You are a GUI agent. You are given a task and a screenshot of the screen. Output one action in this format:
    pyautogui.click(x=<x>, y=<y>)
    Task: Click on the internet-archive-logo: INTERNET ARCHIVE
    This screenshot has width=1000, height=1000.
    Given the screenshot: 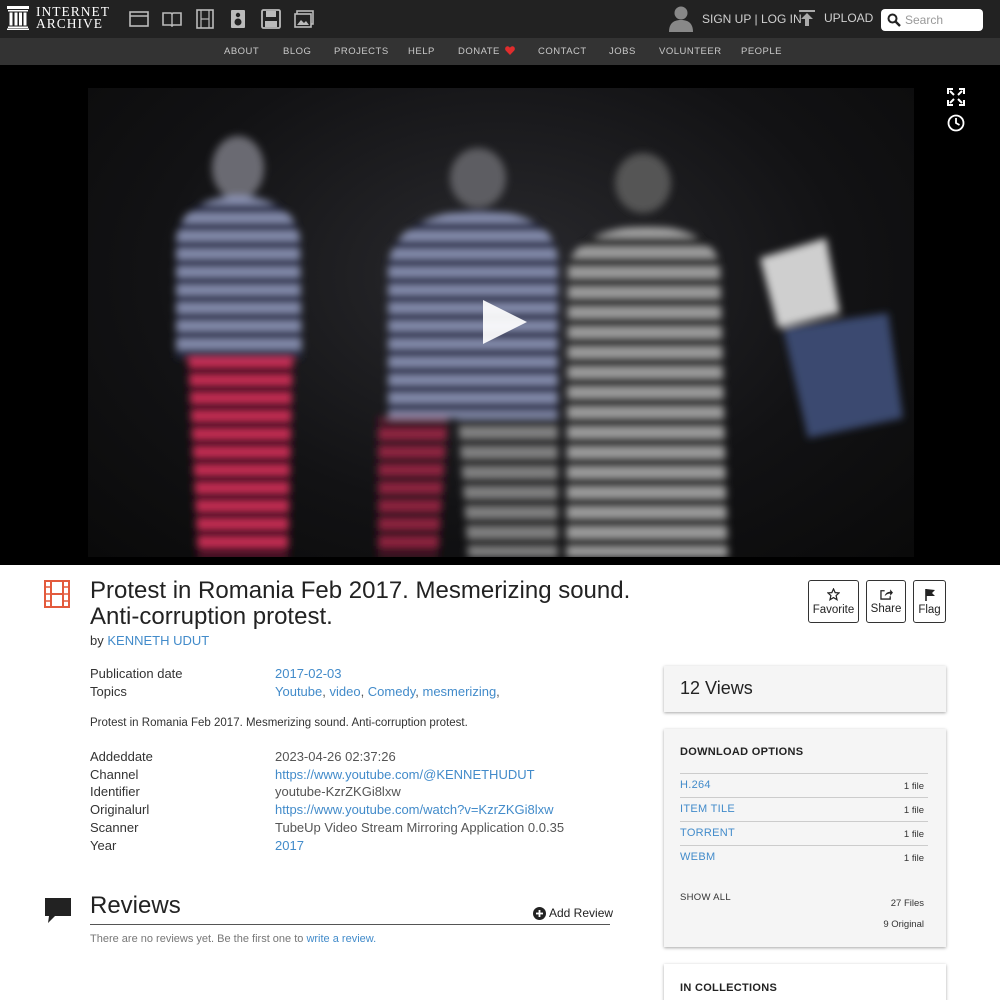 What is the action you would take?
    pyautogui.click(x=58, y=18)
    